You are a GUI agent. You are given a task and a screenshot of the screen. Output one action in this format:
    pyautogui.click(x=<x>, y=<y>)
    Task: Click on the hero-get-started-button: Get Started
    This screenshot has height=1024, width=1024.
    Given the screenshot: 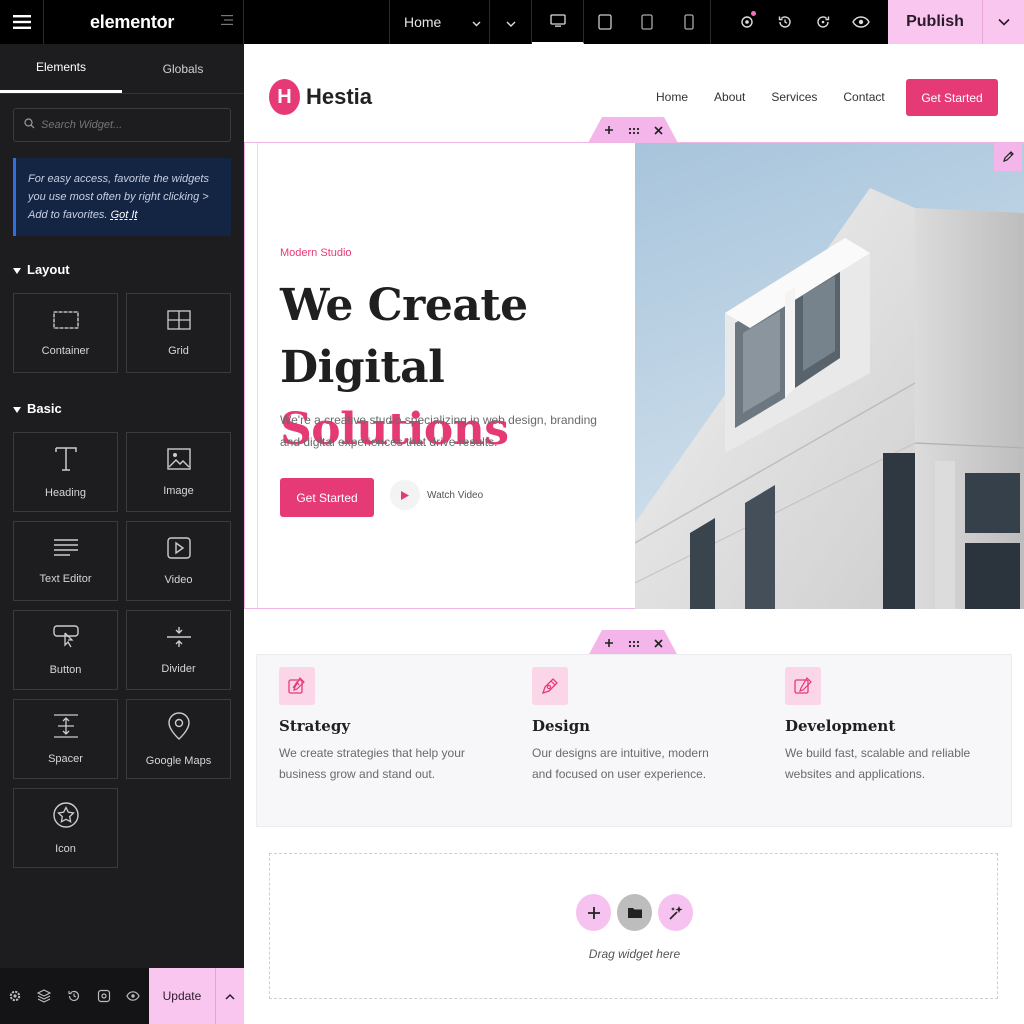 What is the action you would take?
    pyautogui.click(x=327, y=497)
    